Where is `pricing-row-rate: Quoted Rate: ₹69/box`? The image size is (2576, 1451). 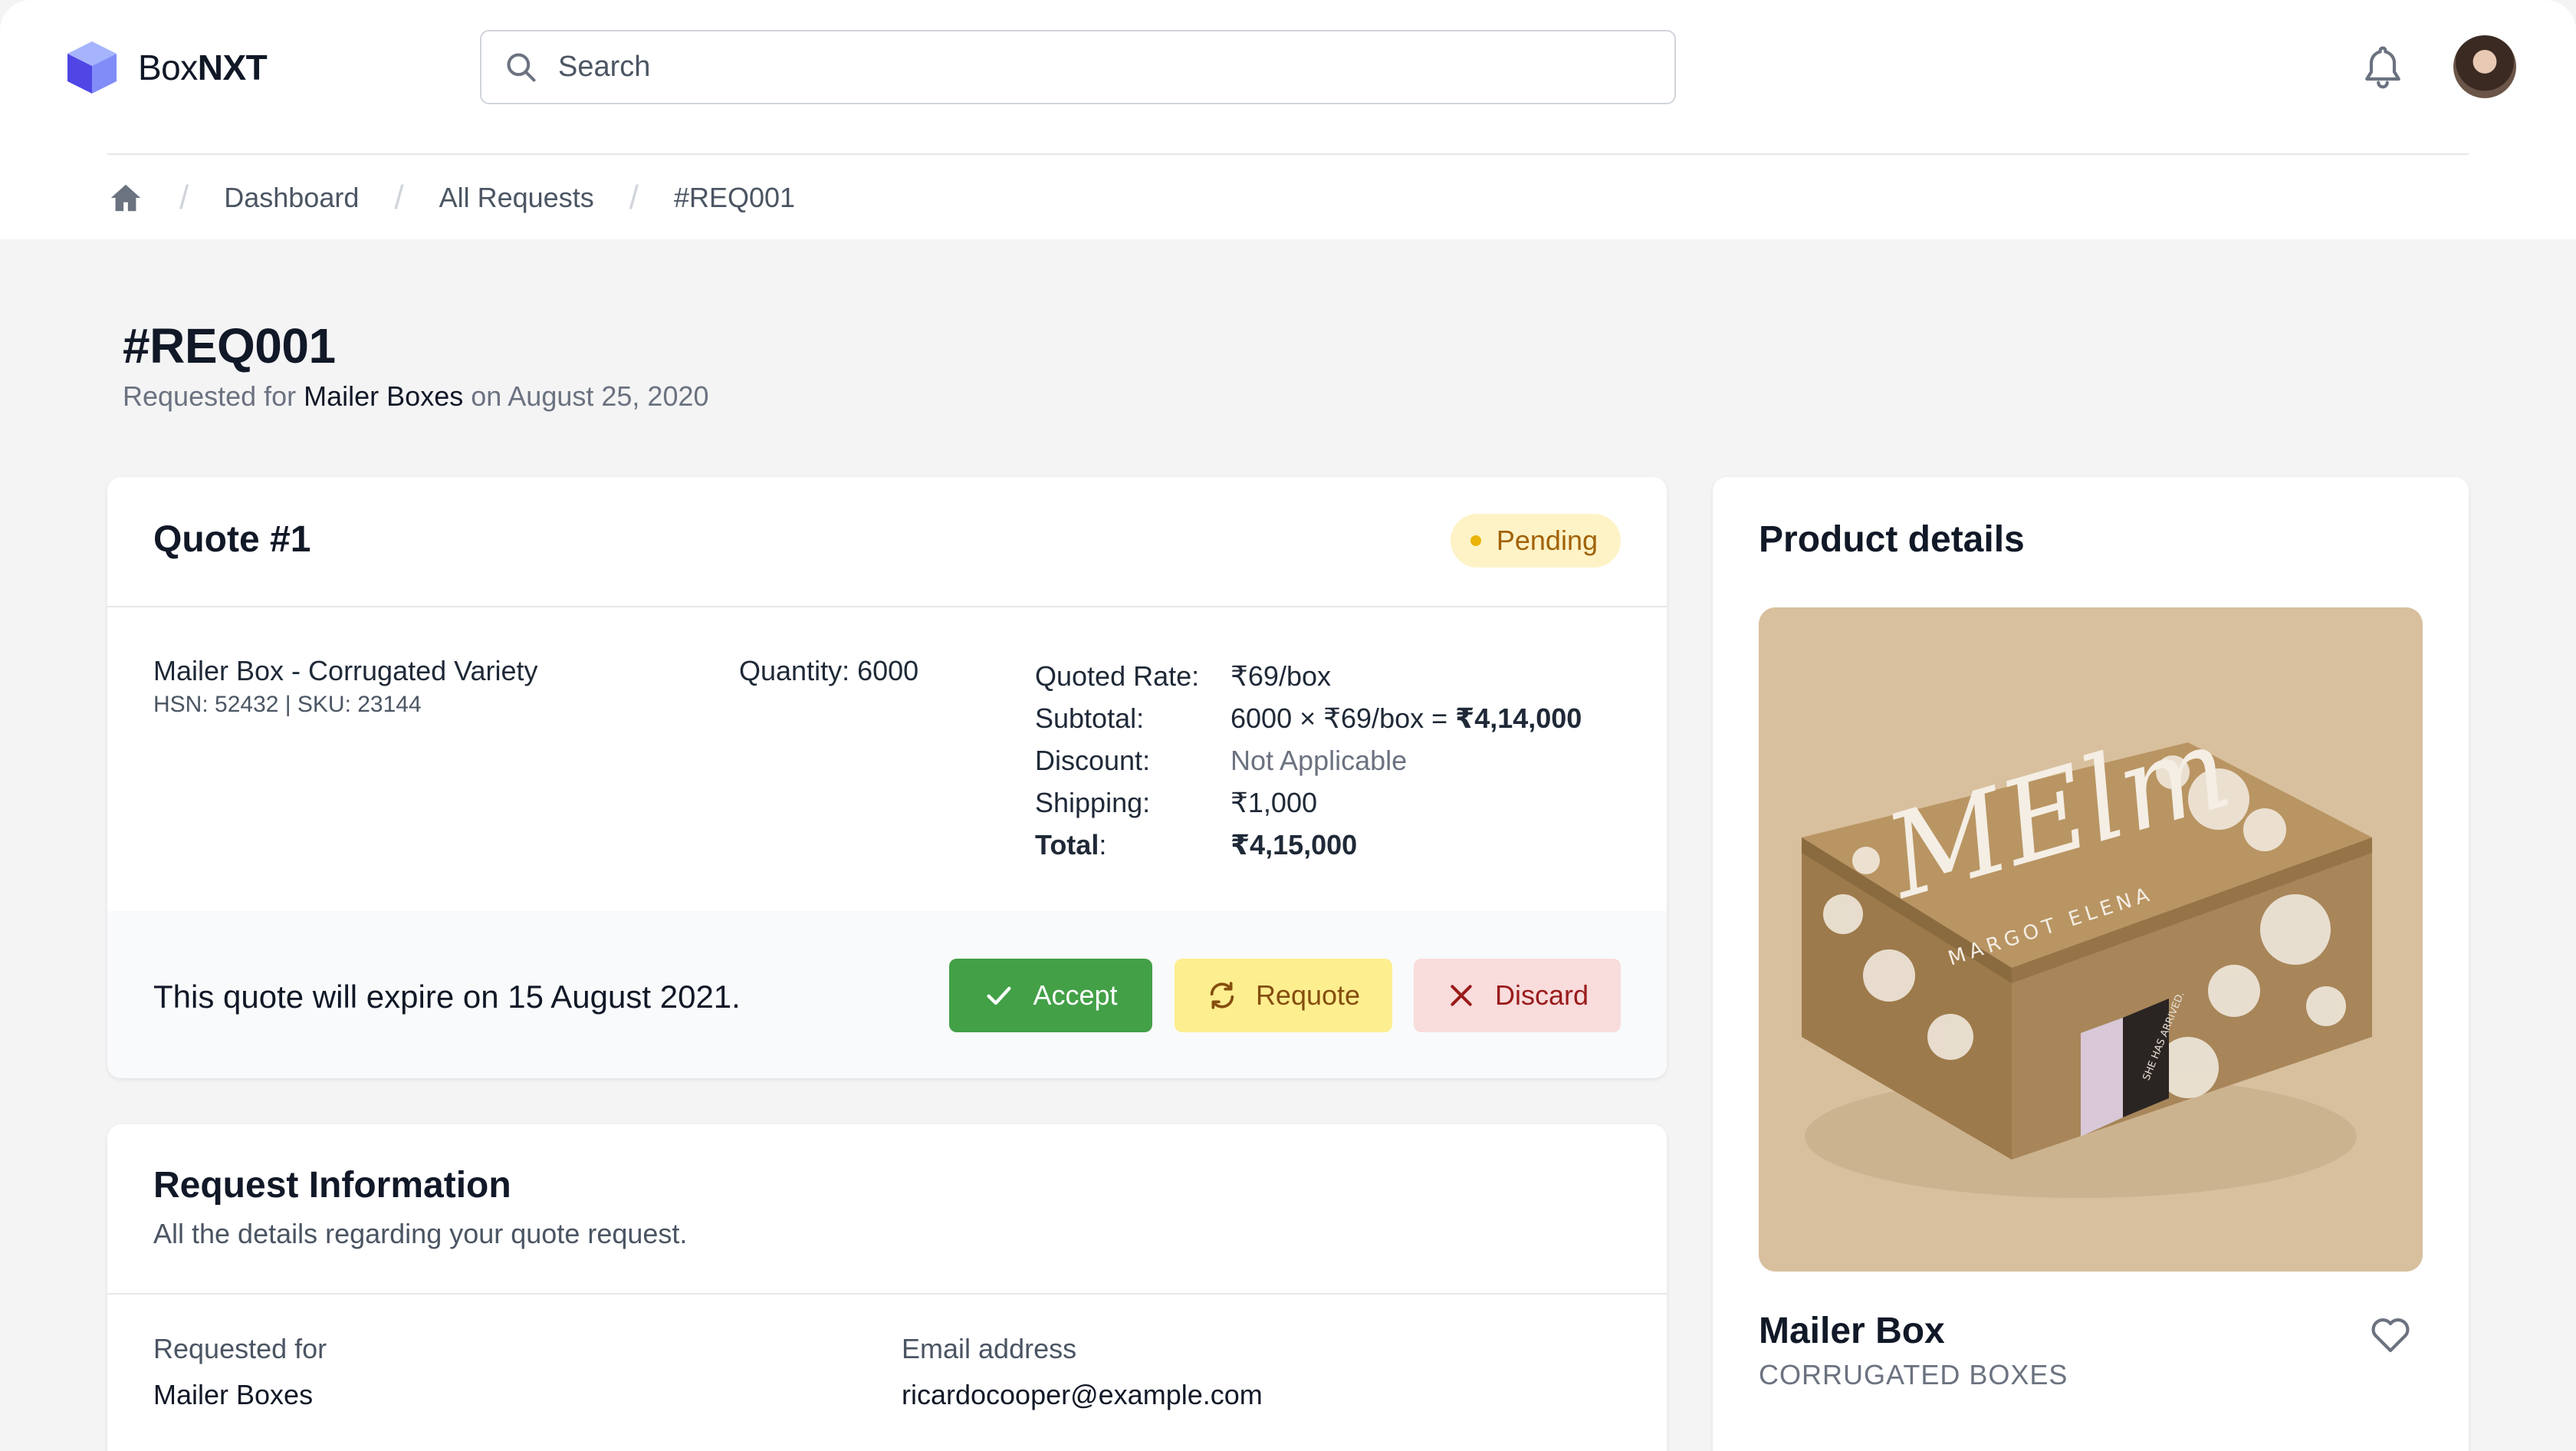
pricing-row-rate: Quoted Rate: ₹69/box is located at coordinates (1309, 676).